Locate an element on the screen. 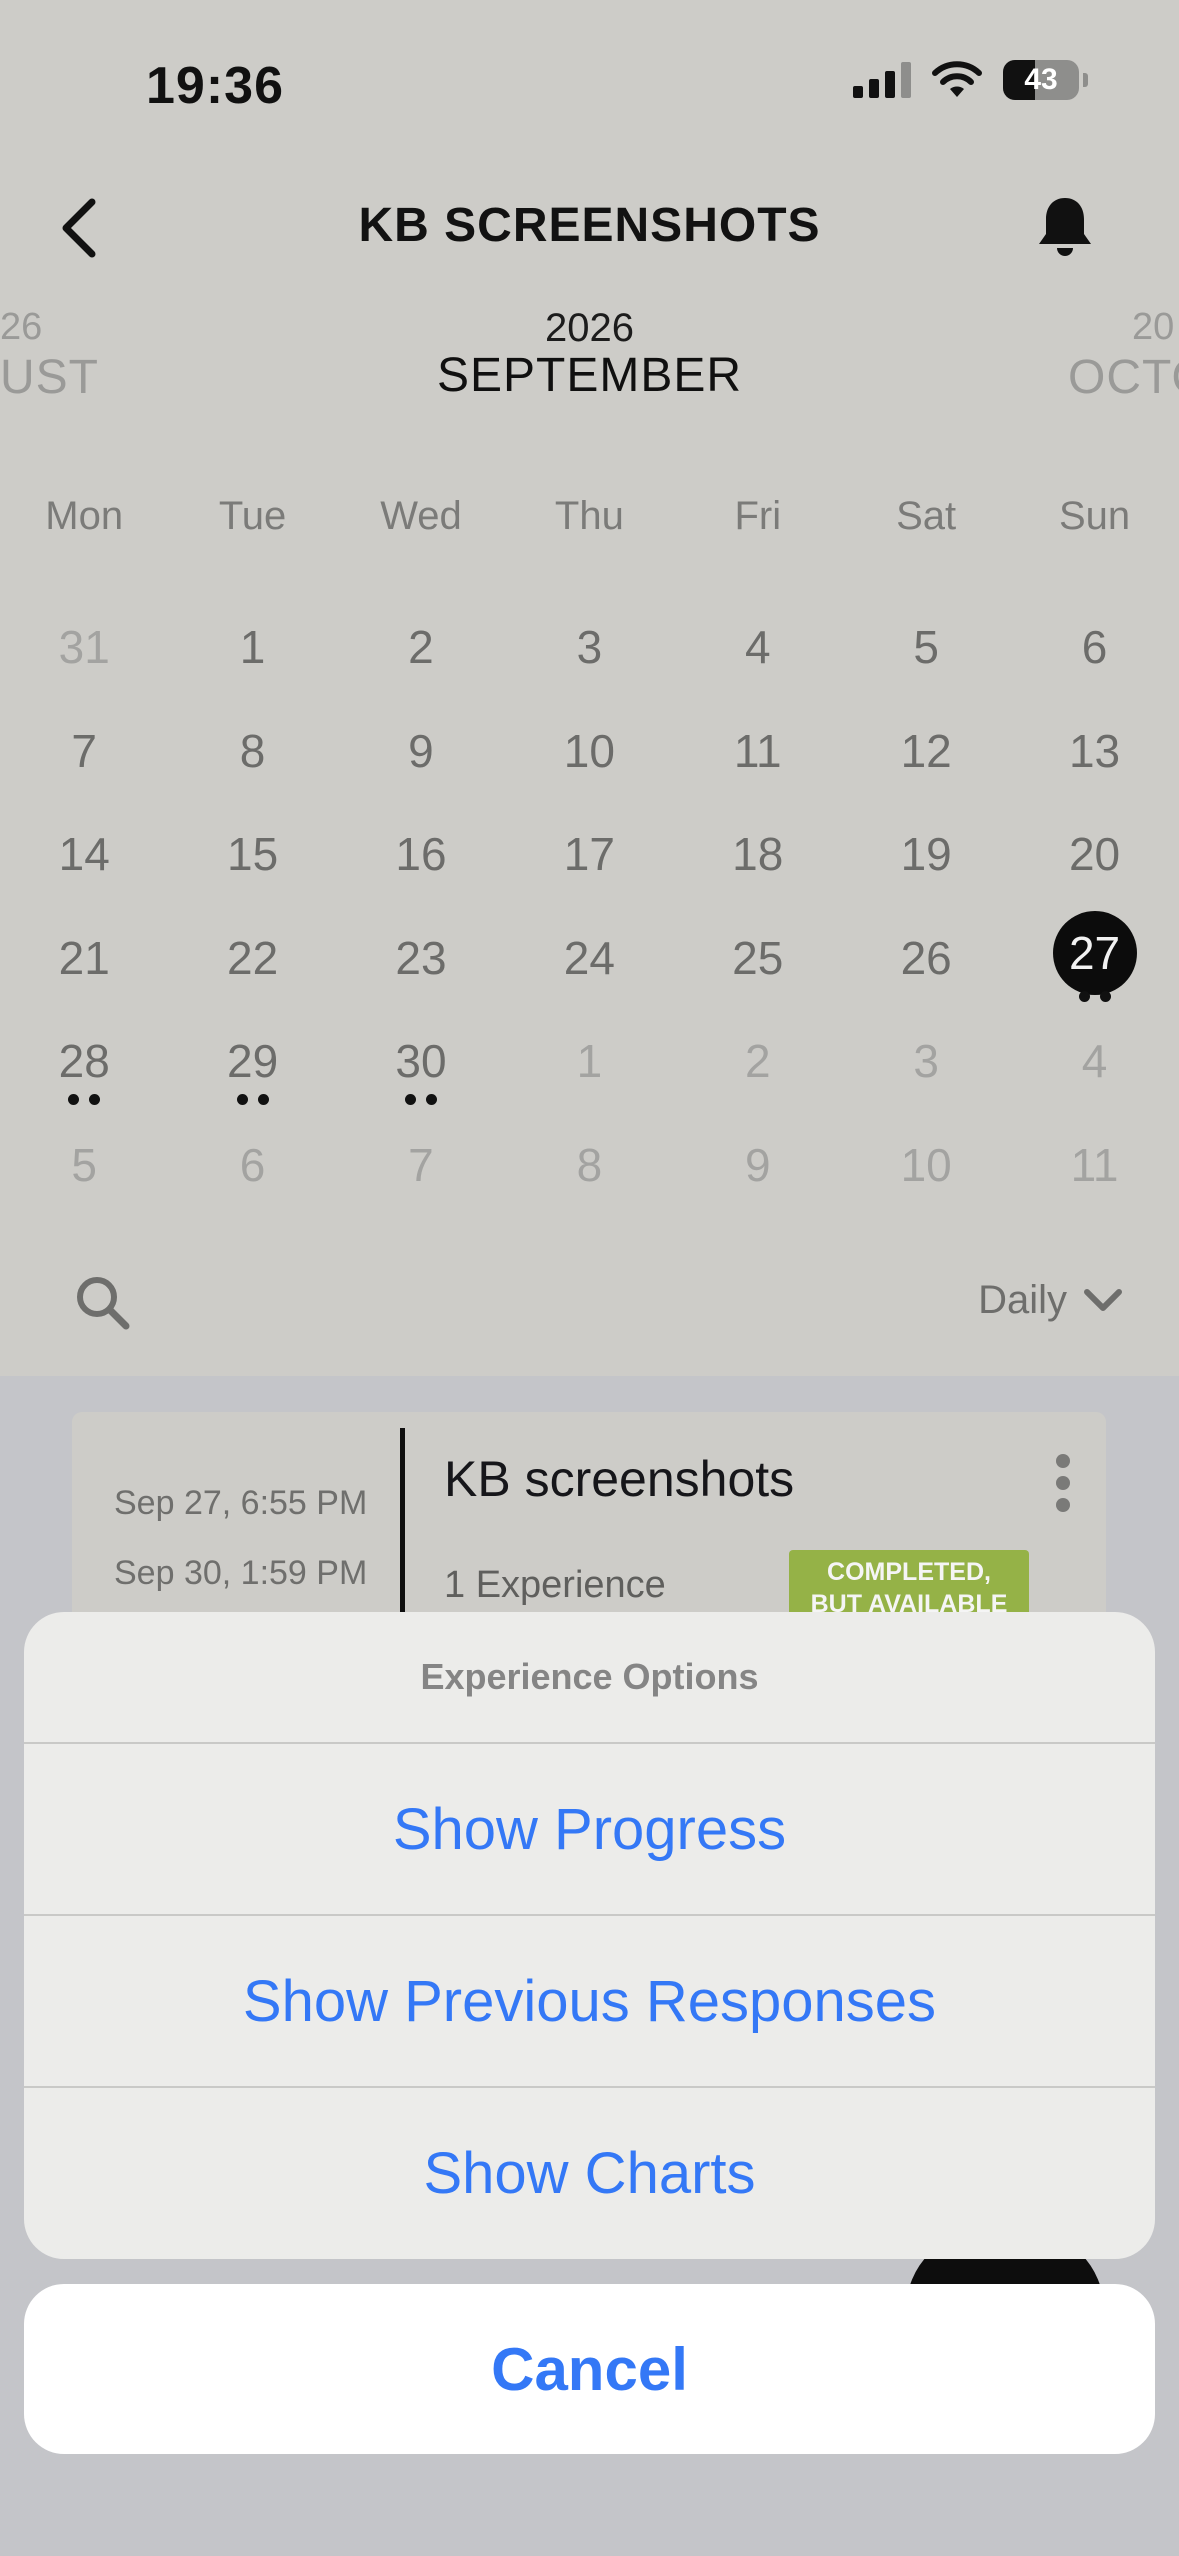 This screenshot has width=1179, height=2556. calendar-day-number: 10 is located at coordinates (589, 750).